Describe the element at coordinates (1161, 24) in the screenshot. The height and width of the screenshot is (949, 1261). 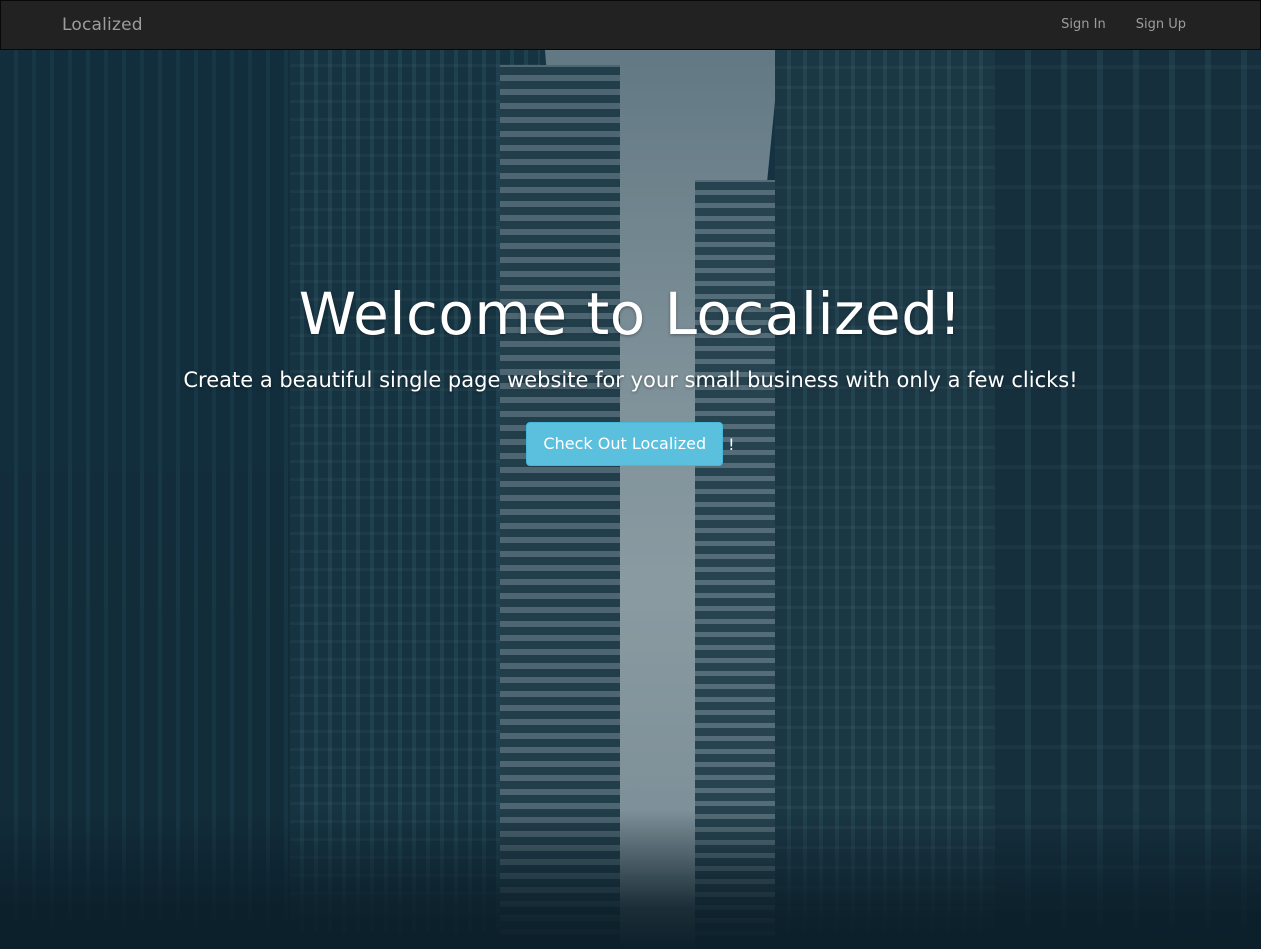
I see `sign-up-link: Sign Up` at that location.